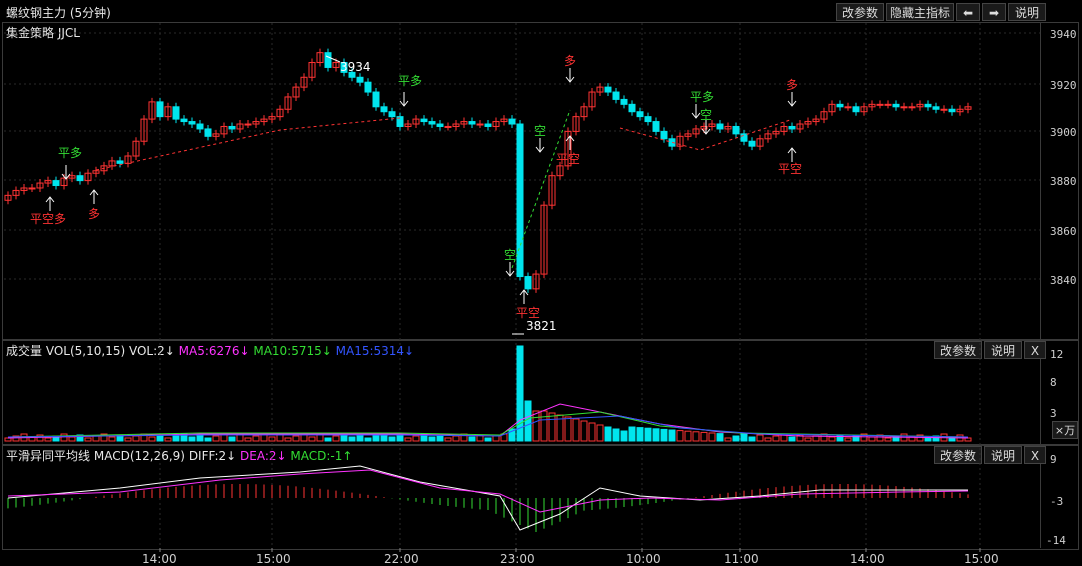 The width and height of the screenshot is (1082, 566). I want to click on signal-label-7: 多, so click(570, 61).